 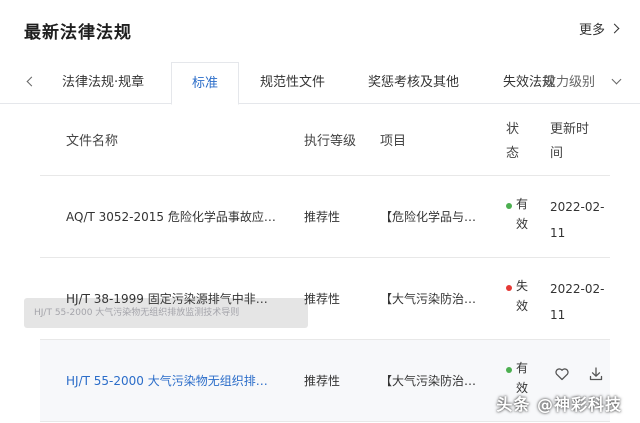 I want to click on column-header-updated: 更新时间, so click(x=570, y=141).